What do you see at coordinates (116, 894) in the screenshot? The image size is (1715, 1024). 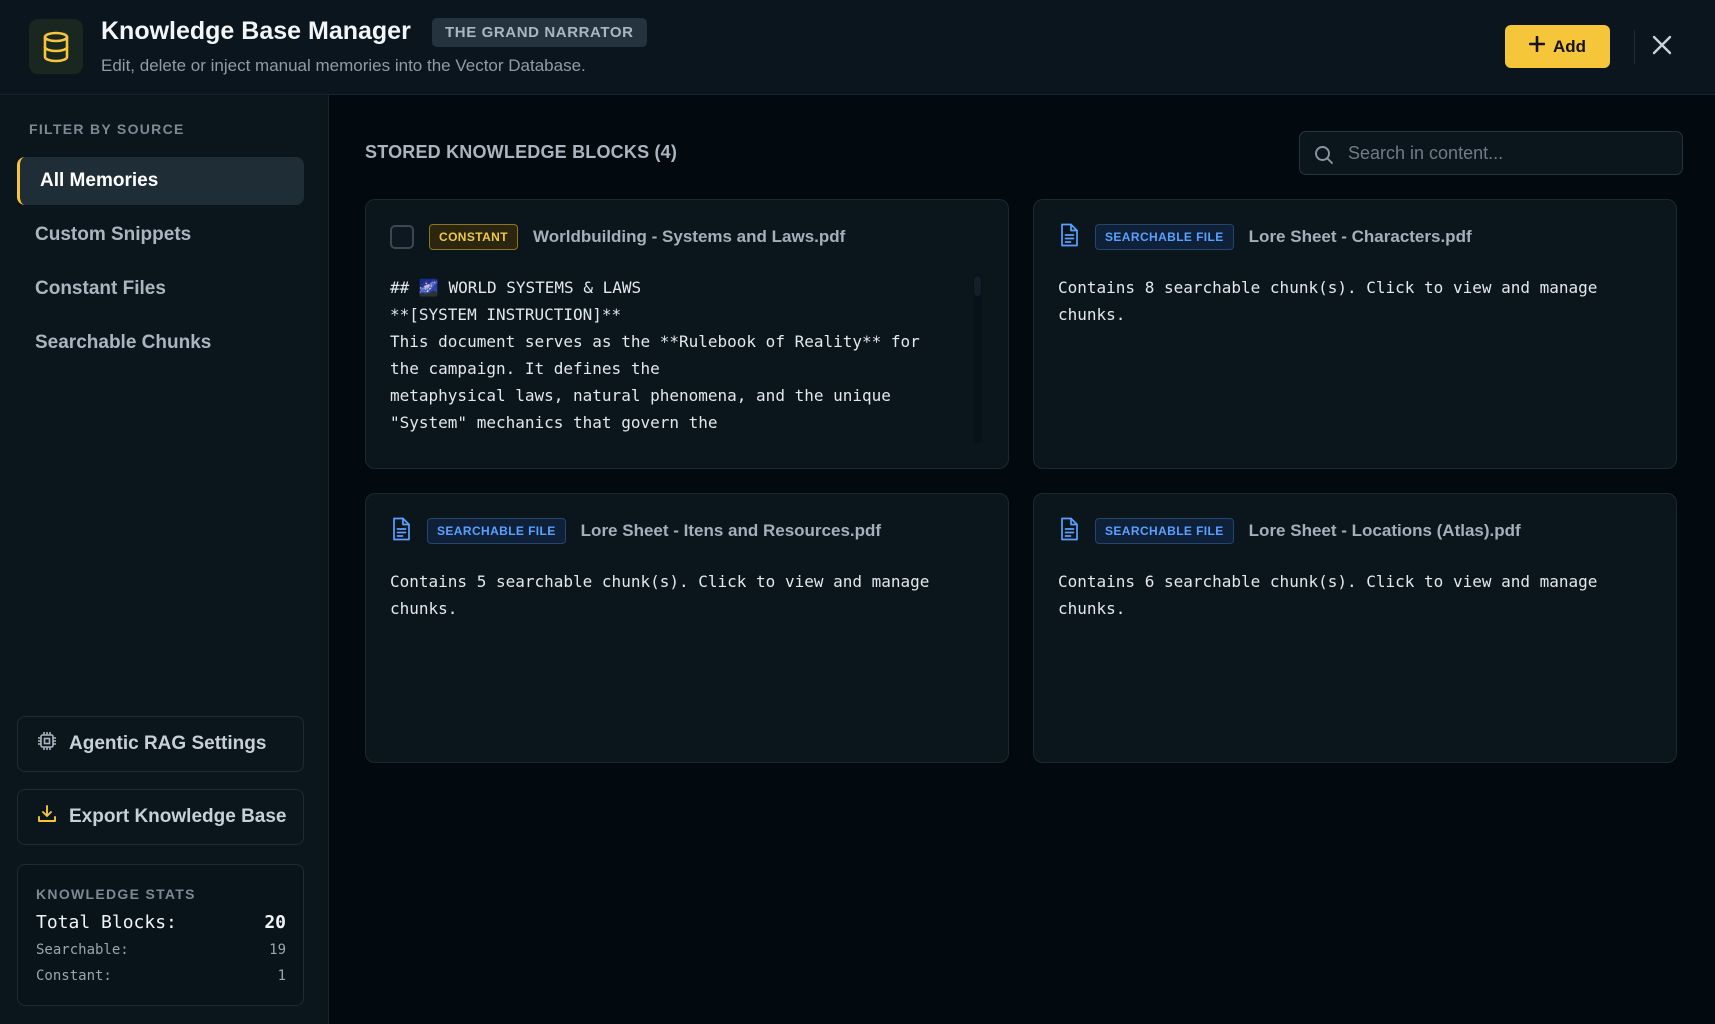 I see `stats-heading: KNOWLEDGE STATS` at bounding box center [116, 894].